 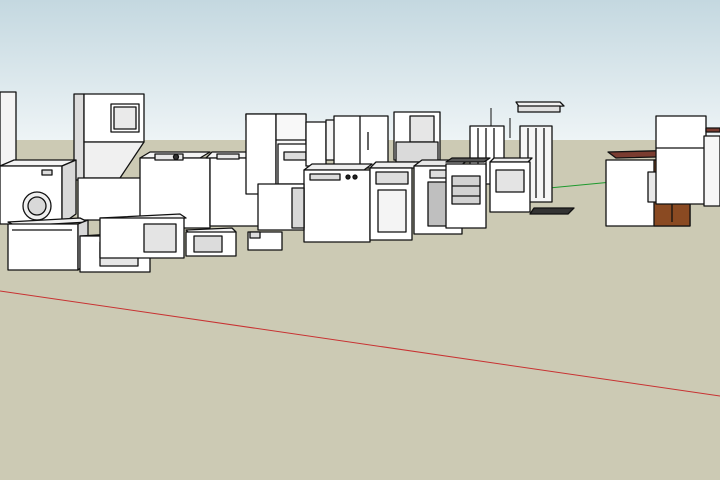 What do you see at coordinates (687, 161) in the screenshot?
I see `refrigerator-far-right` at bounding box center [687, 161].